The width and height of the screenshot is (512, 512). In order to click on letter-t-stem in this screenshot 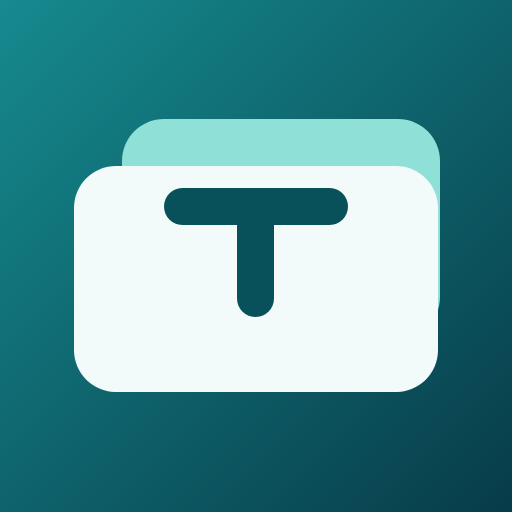, I will do `click(255, 253)`.